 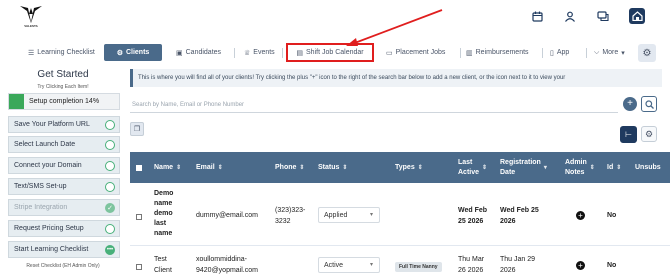 I want to click on type-badge: Full Time Nanny, so click(x=418, y=267).